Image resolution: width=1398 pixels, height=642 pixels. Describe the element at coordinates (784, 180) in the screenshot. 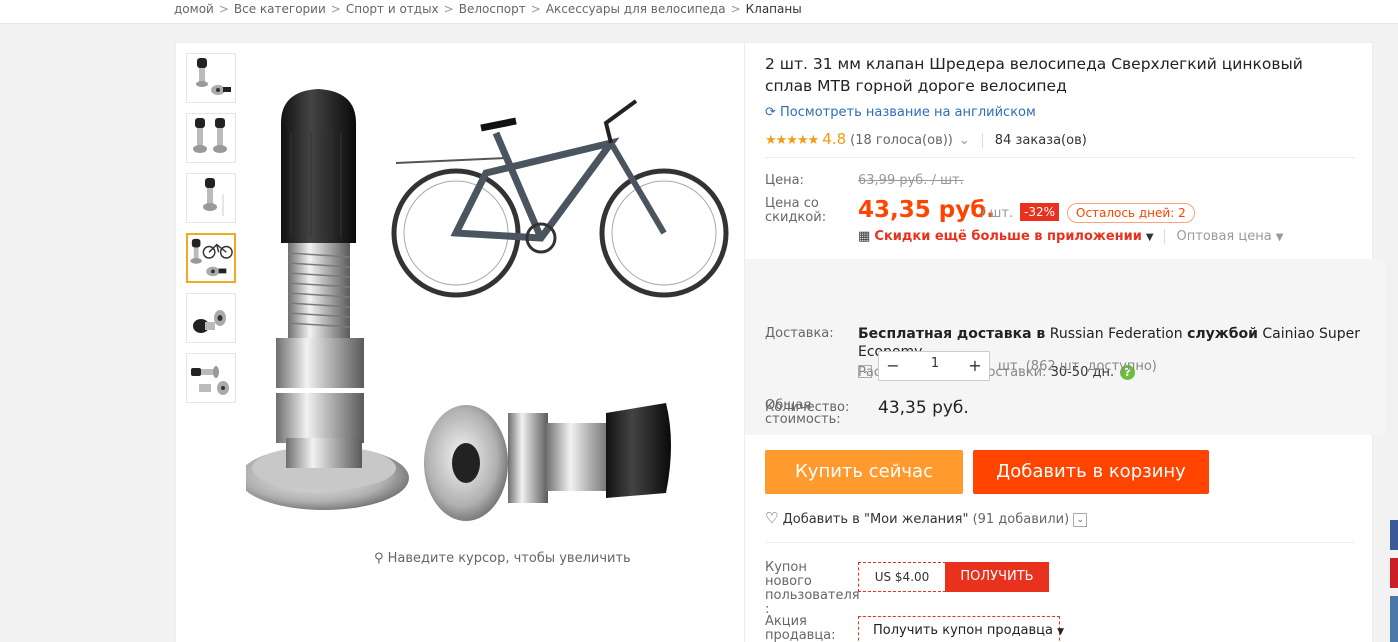

I see `price-label: Цена:` at that location.